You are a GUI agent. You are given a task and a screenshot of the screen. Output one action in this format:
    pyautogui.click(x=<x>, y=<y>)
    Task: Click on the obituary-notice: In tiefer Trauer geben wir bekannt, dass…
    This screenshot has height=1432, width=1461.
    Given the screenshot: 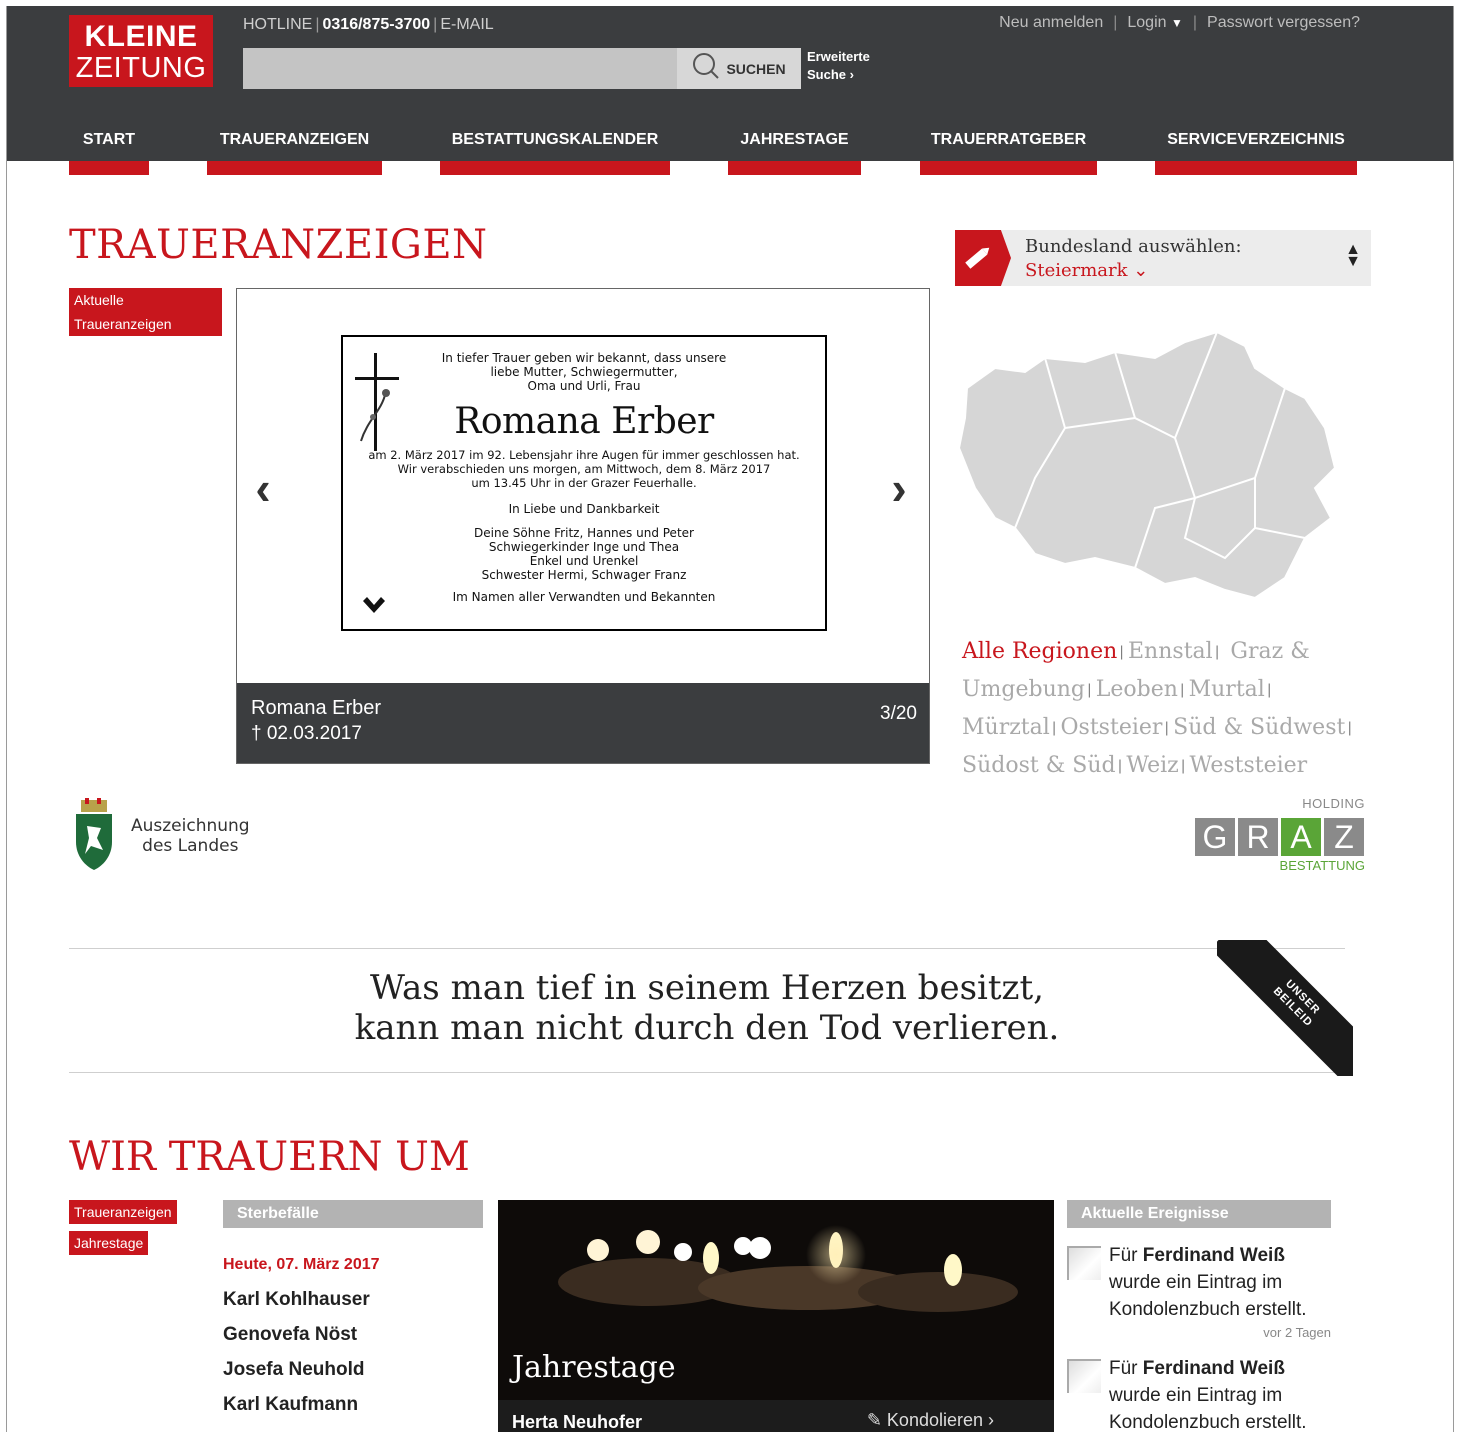 What is the action you would take?
    pyautogui.click(x=584, y=483)
    